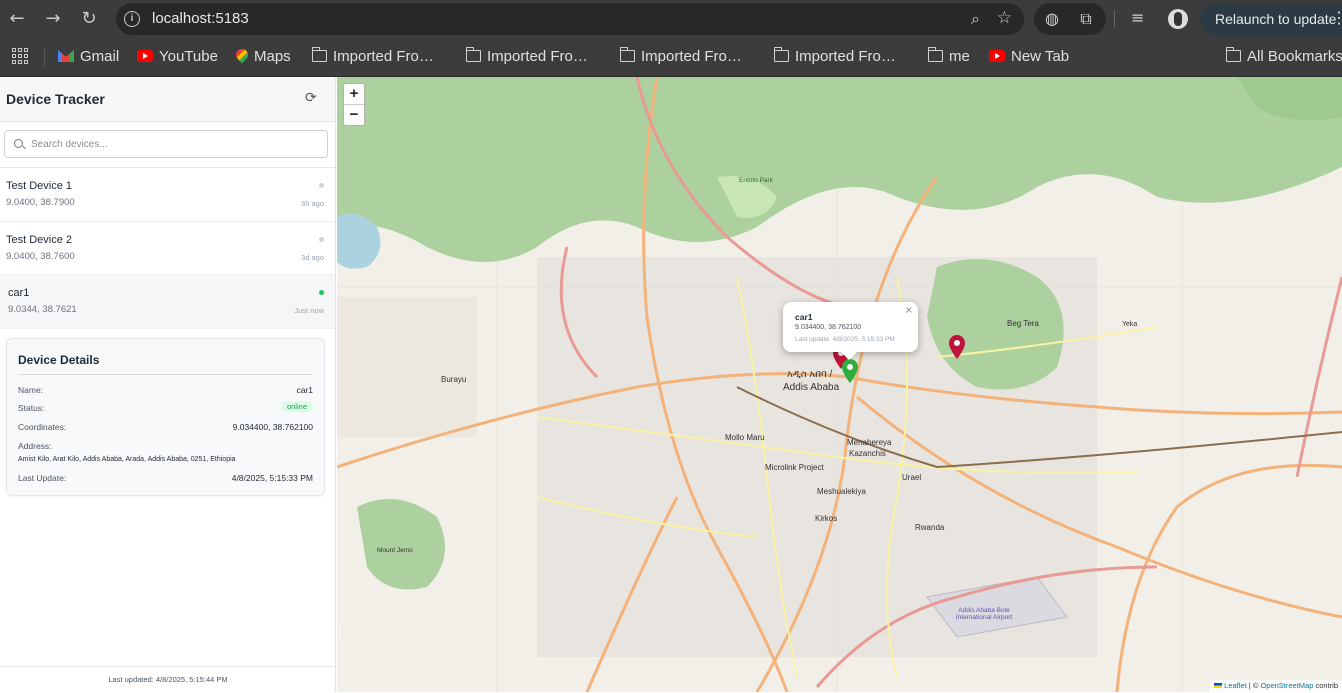  What do you see at coordinates (850, 371) in the screenshot?
I see `device-marker-green` at bounding box center [850, 371].